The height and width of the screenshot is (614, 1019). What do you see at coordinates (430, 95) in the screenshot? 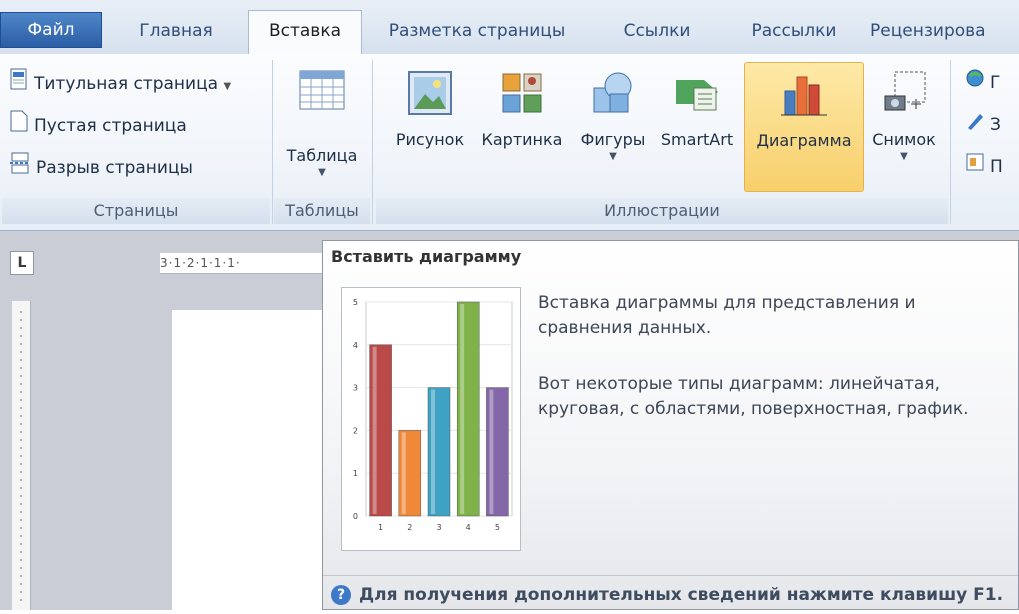
I see `picture-icon` at bounding box center [430, 95].